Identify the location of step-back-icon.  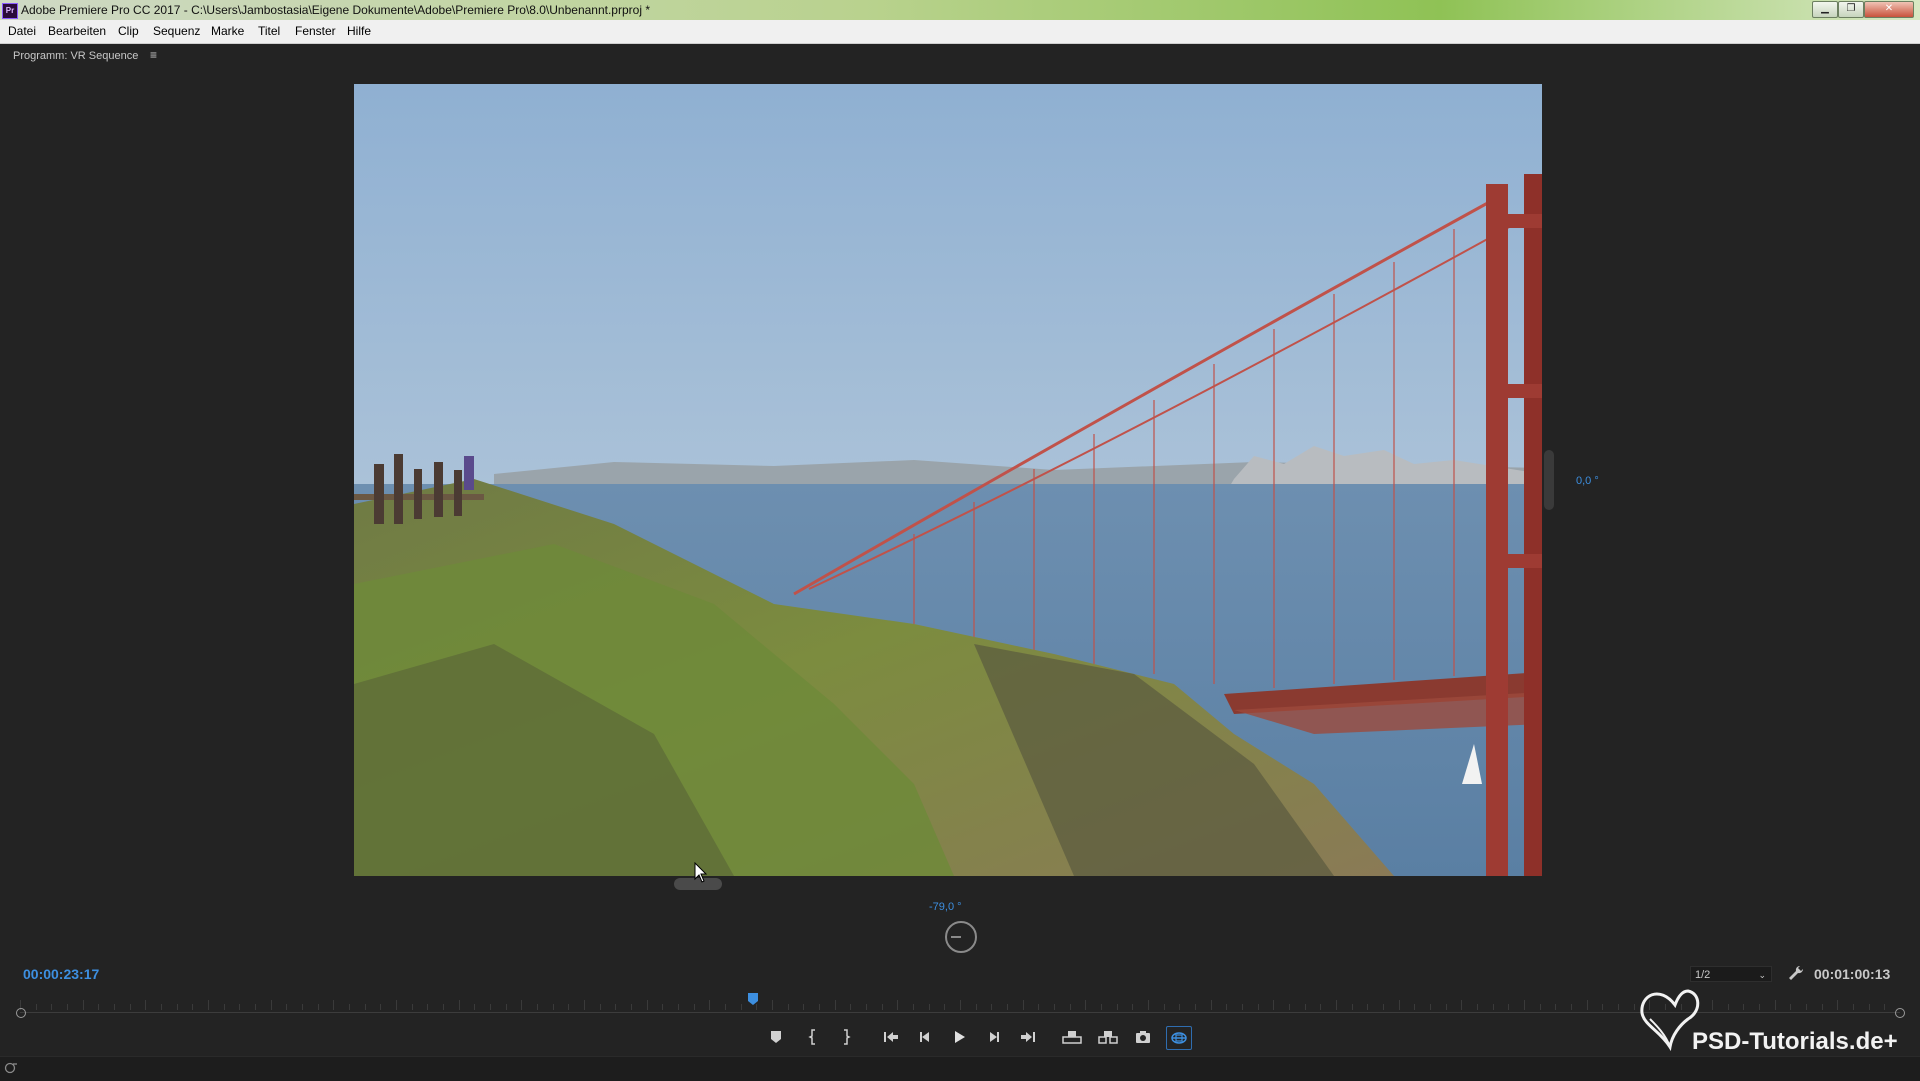
(924, 1037).